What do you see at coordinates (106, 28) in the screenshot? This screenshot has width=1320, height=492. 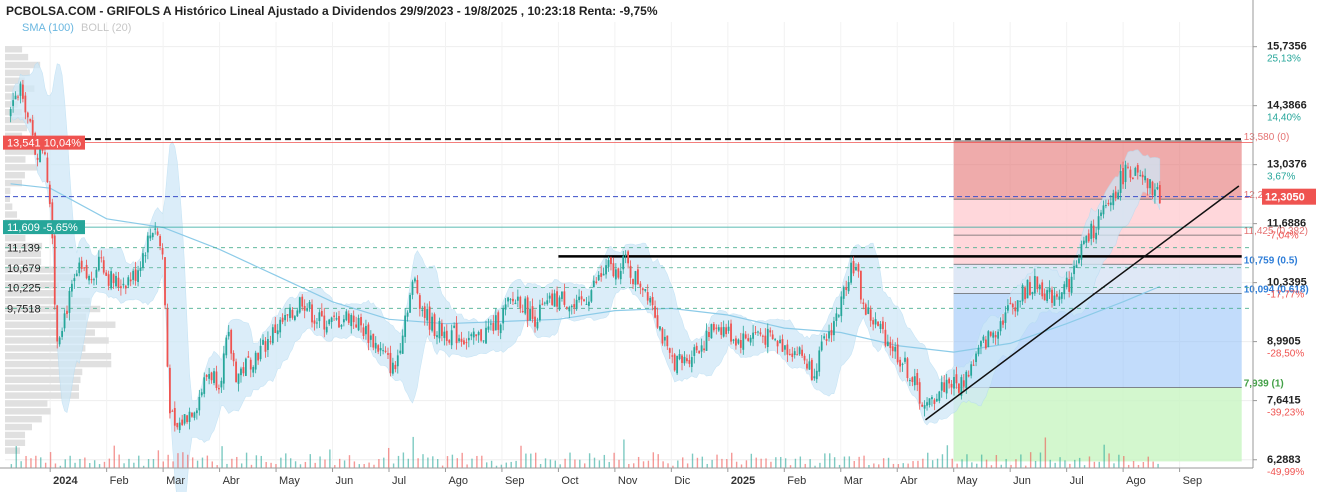 I see `boll-legend: BOLL (20)` at bounding box center [106, 28].